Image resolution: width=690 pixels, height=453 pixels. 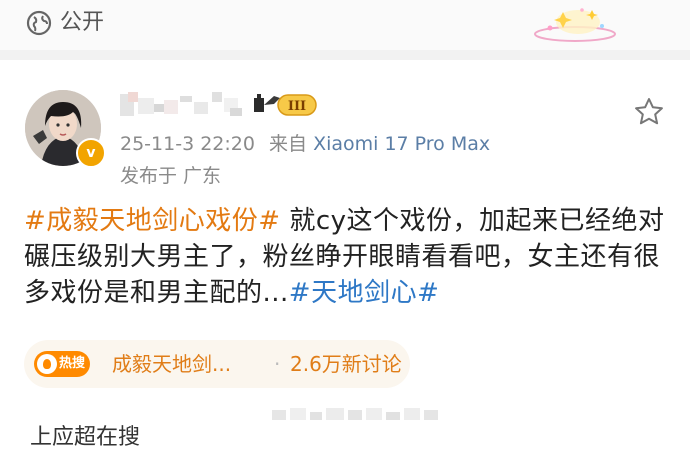 What do you see at coordinates (47, 364) in the screenshot?
I see `fire-icon` at bounding box center [47, 364].